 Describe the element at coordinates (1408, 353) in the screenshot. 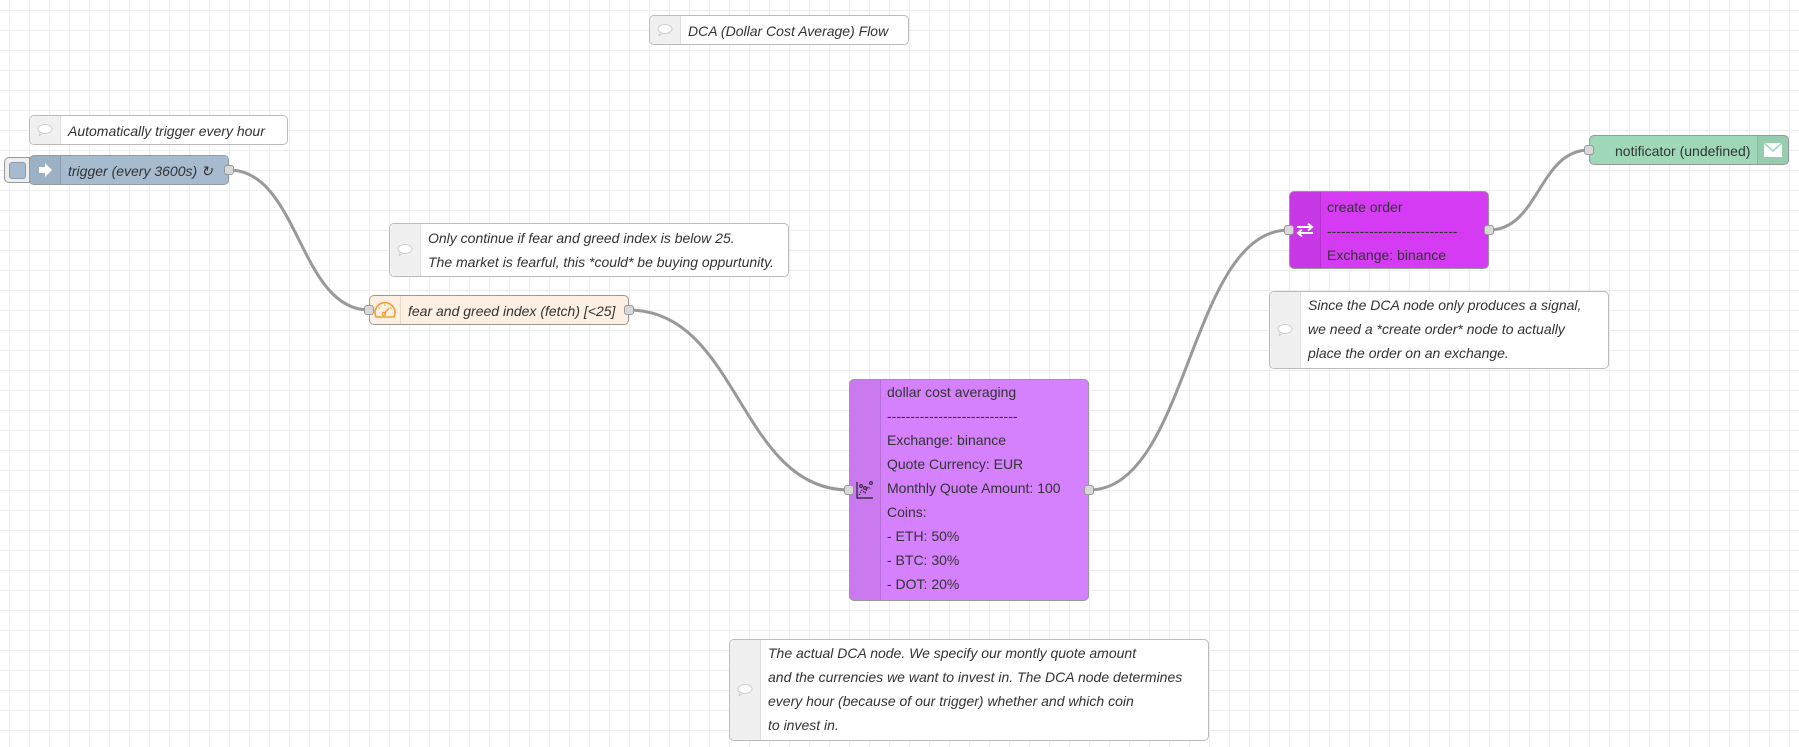

I see `comment-line: place the order on an exchange.` at that location.